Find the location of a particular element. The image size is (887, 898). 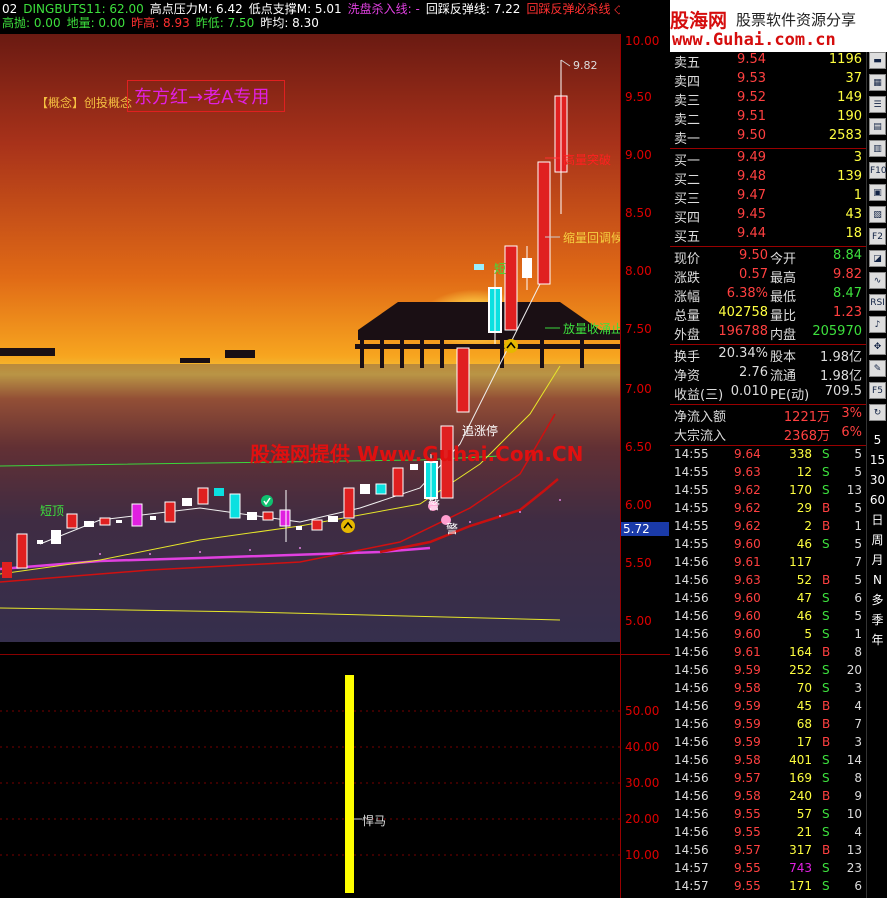

list-icon: ☰ is located at coordinates (877, 104).